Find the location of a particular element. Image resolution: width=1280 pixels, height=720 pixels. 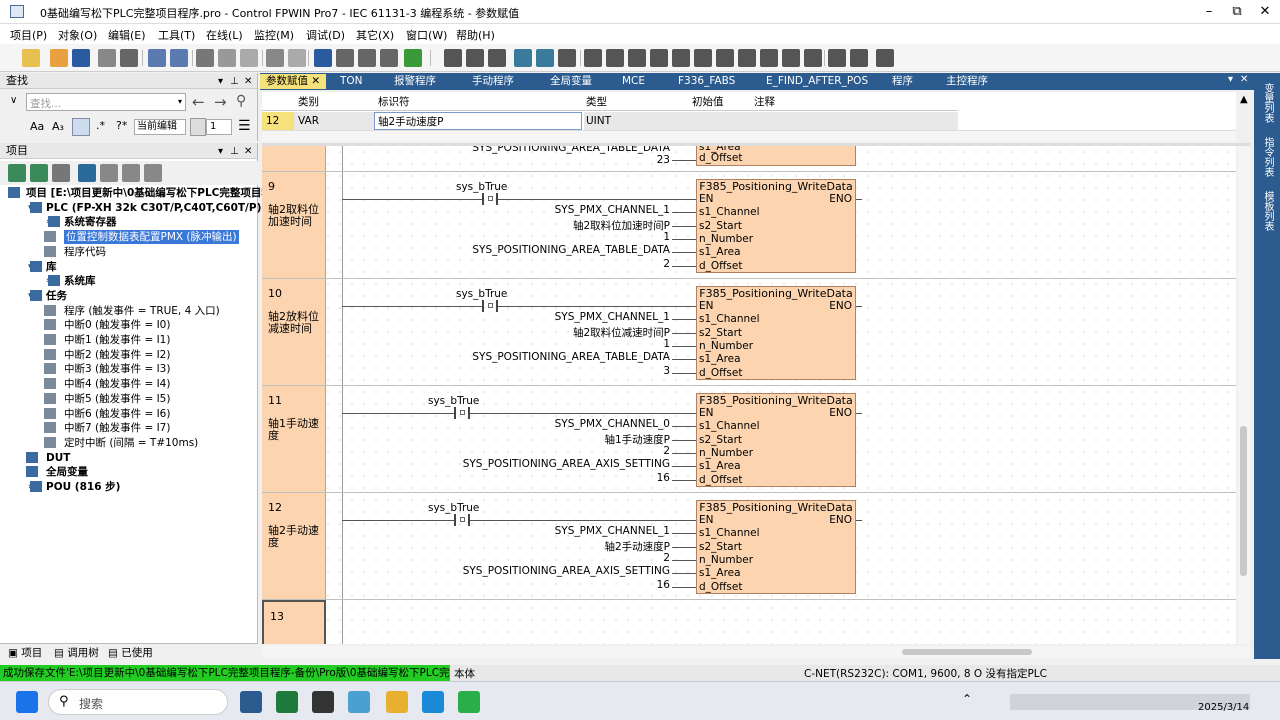

expand-icon is located at coordinates (131, 173).